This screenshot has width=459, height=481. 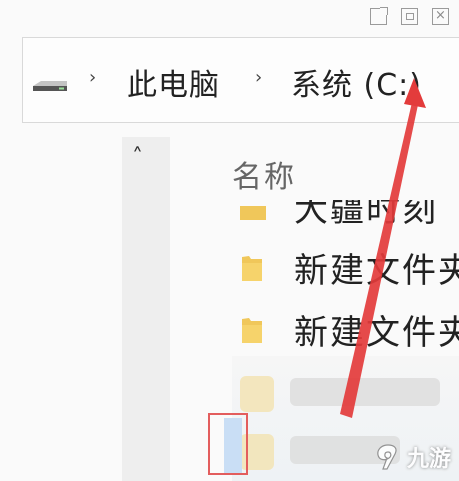 I want to click on annotation-arrow, so click(x=383, y=248).